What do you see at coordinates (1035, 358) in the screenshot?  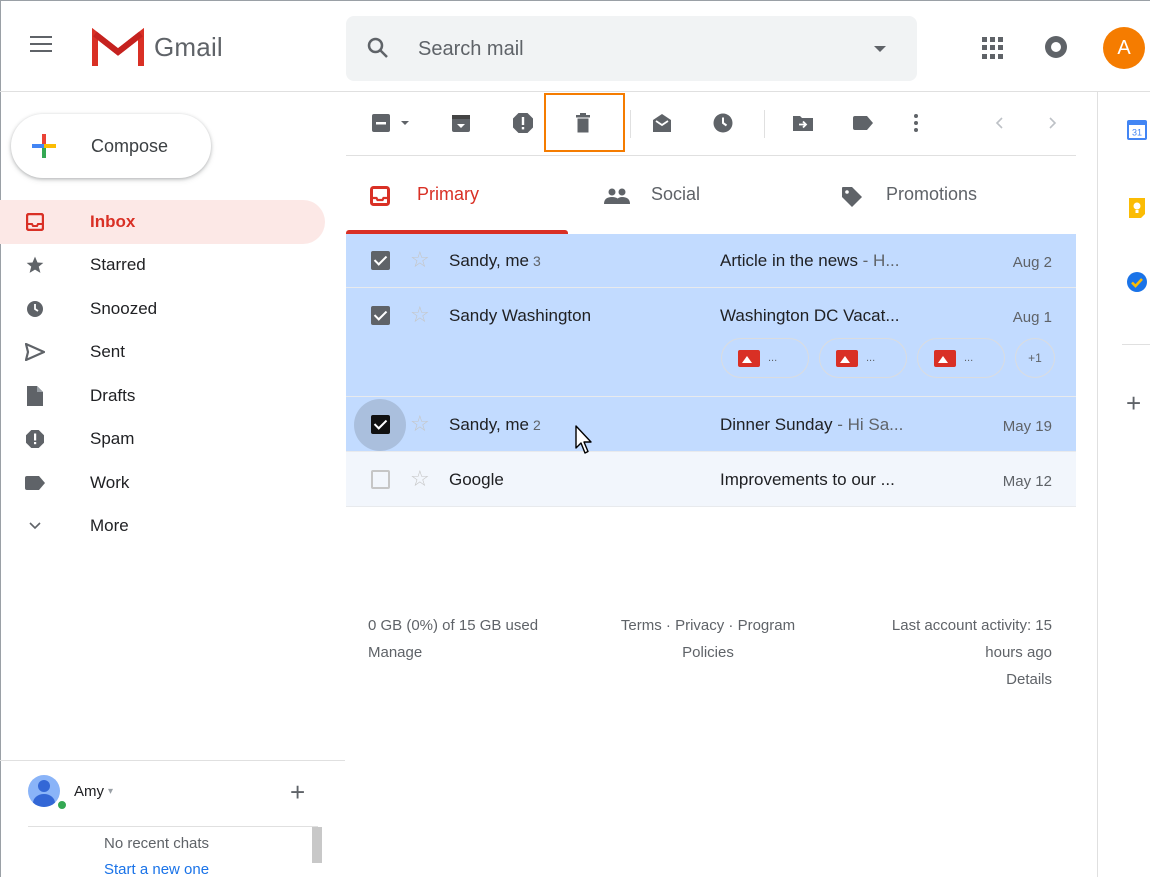 I see `more-attachments-chip: +1` at bounding box center [1035, 358].